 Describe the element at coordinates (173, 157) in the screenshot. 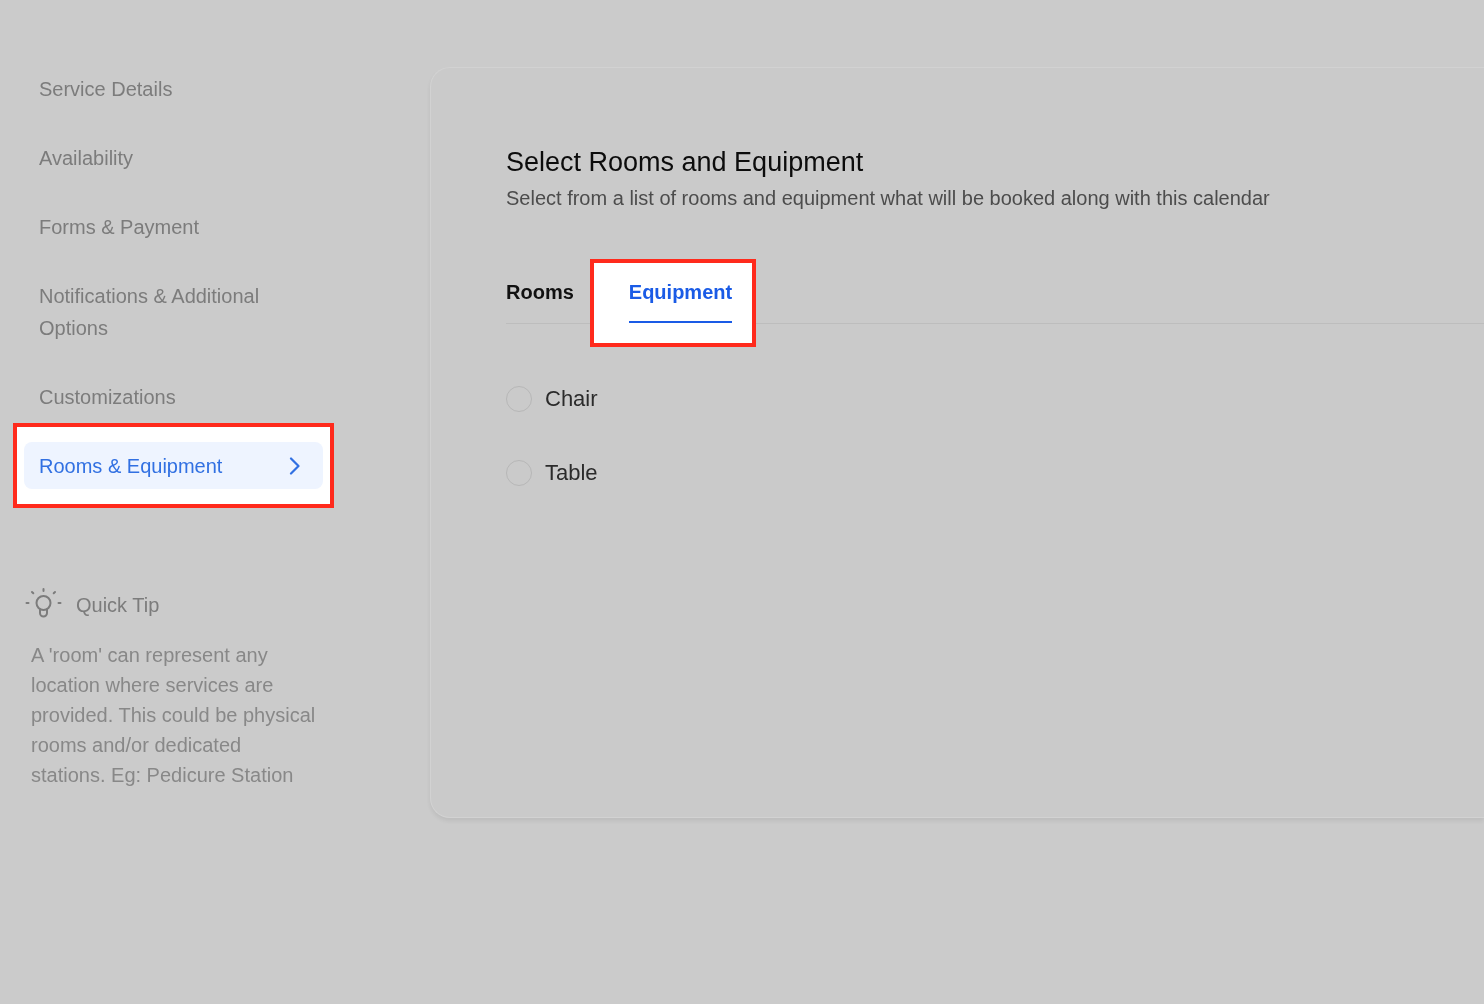

I see `sidebar-item: Availability` at that location.